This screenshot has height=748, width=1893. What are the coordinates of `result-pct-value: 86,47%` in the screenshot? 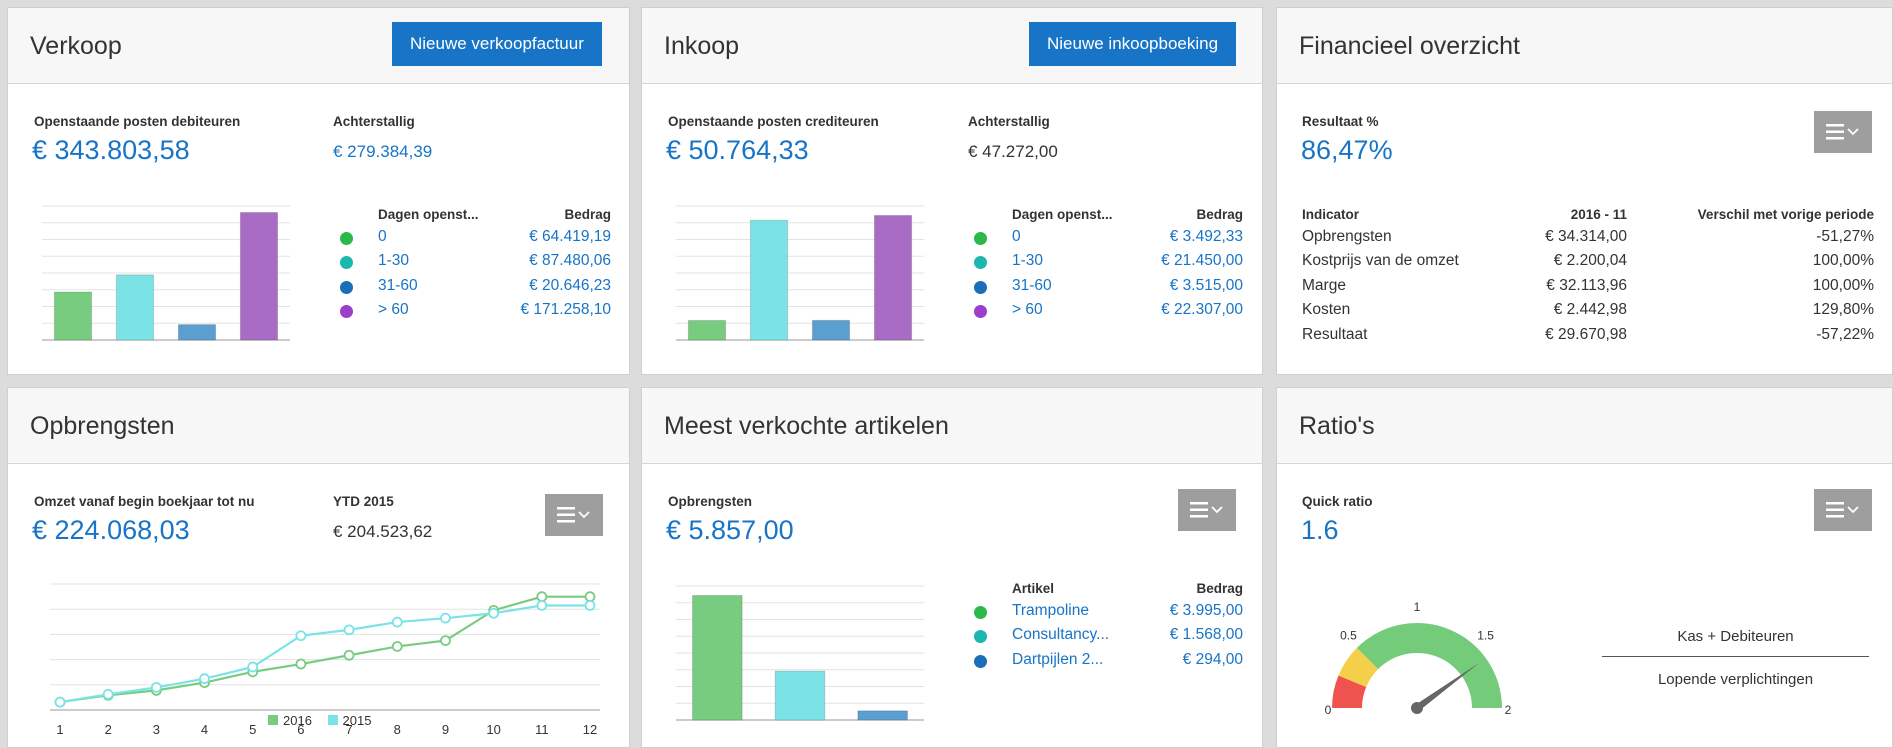 It's located at (1347, 150).